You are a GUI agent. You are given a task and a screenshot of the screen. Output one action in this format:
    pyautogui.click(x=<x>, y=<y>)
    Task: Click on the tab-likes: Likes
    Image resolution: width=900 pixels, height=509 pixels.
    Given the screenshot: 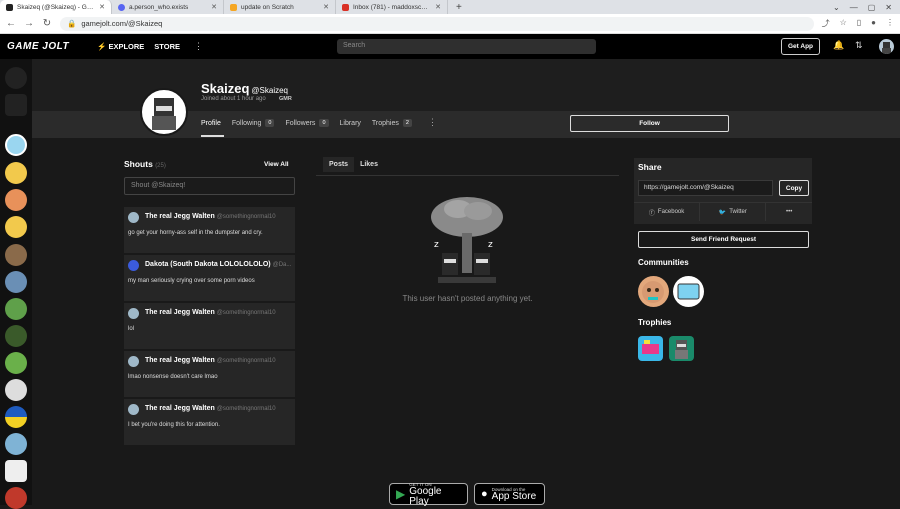 What is the action you would take?
    pyautogui.click(x=369, y=164)
    